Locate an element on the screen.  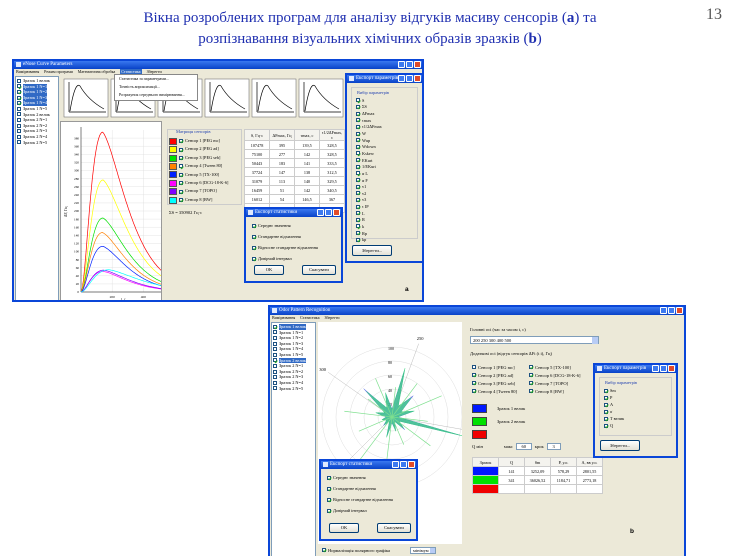
parameter-option: k is located at coordinates (384, 226).